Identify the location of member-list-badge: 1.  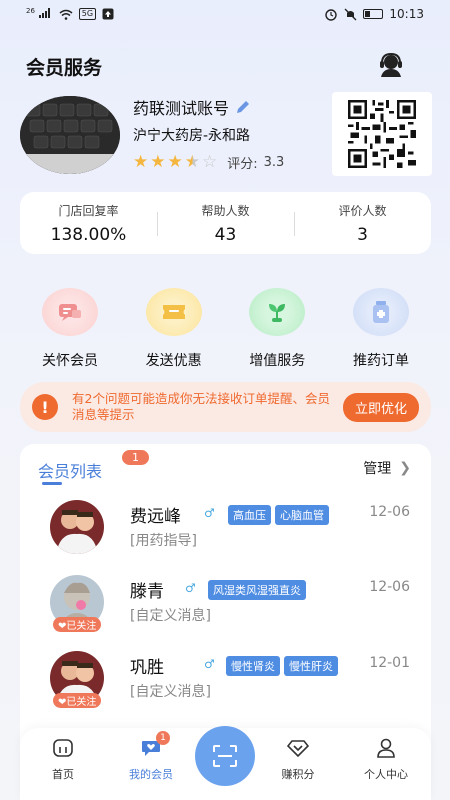
(135, 457).